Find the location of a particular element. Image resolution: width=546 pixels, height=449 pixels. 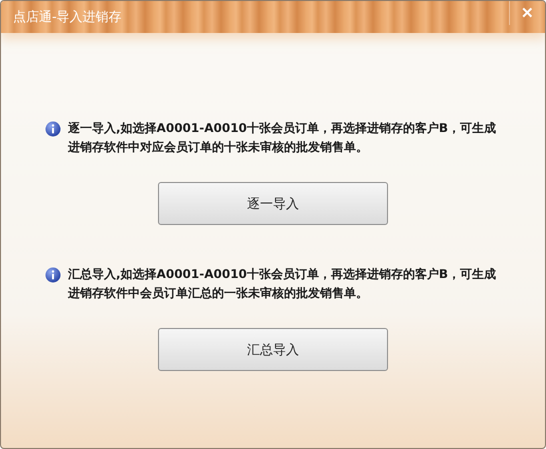

import-button: 汇总导入 is located at coordinates (273, 349).